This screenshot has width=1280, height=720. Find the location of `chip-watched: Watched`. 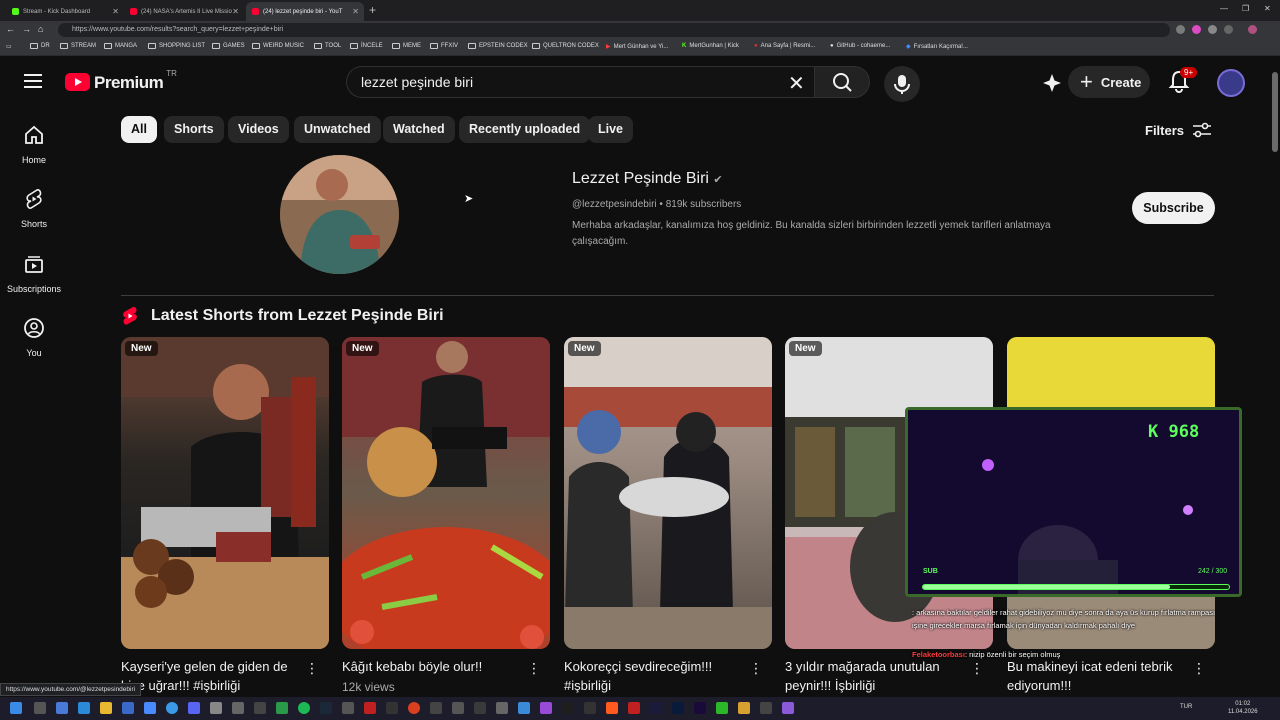

chip-watched: Watched is located at coordinates (419, 129).